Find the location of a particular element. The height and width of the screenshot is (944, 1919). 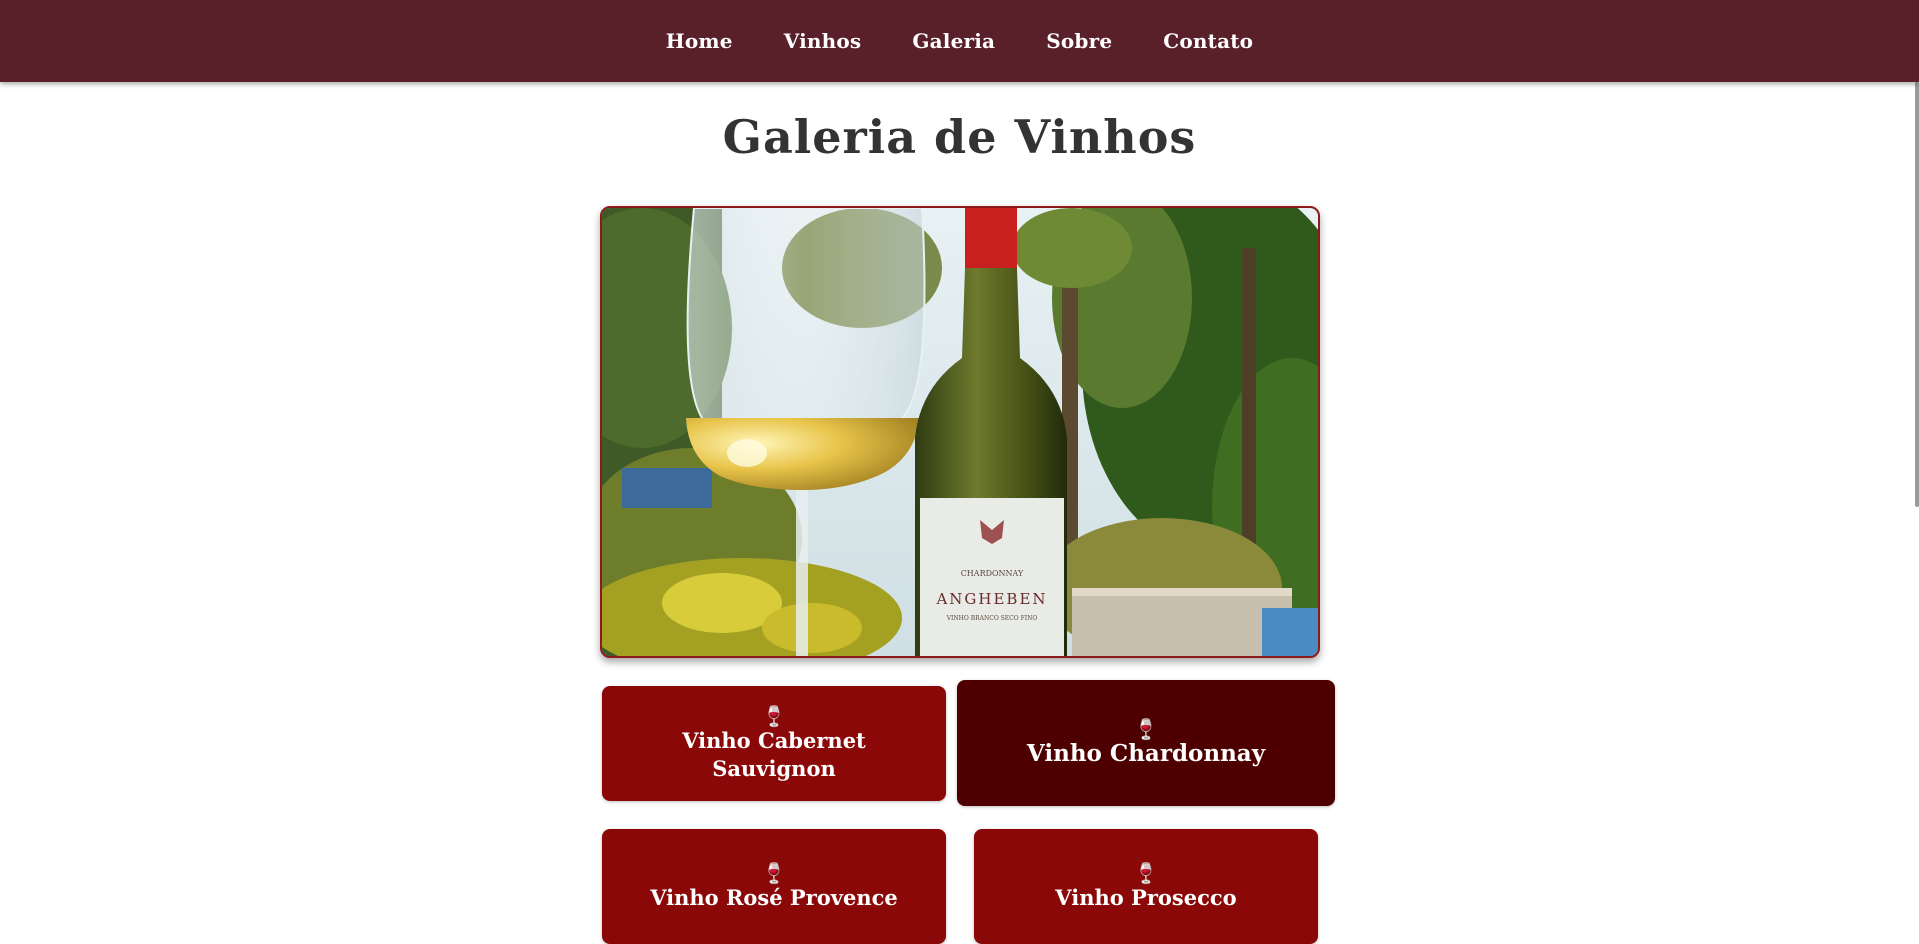

wine-card-chardonnay: 🍷 Vinho Chardonnay is located at coordinates (1146, 743).